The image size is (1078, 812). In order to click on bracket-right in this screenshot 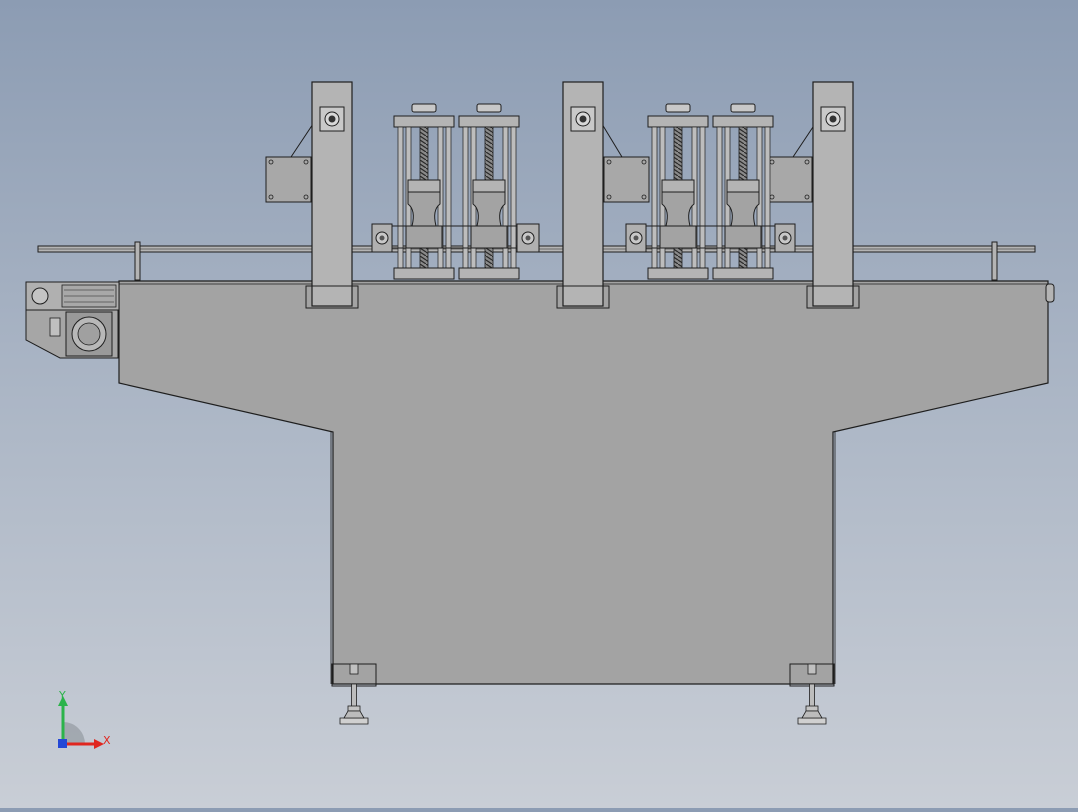, I will do `click(791, 163)`.